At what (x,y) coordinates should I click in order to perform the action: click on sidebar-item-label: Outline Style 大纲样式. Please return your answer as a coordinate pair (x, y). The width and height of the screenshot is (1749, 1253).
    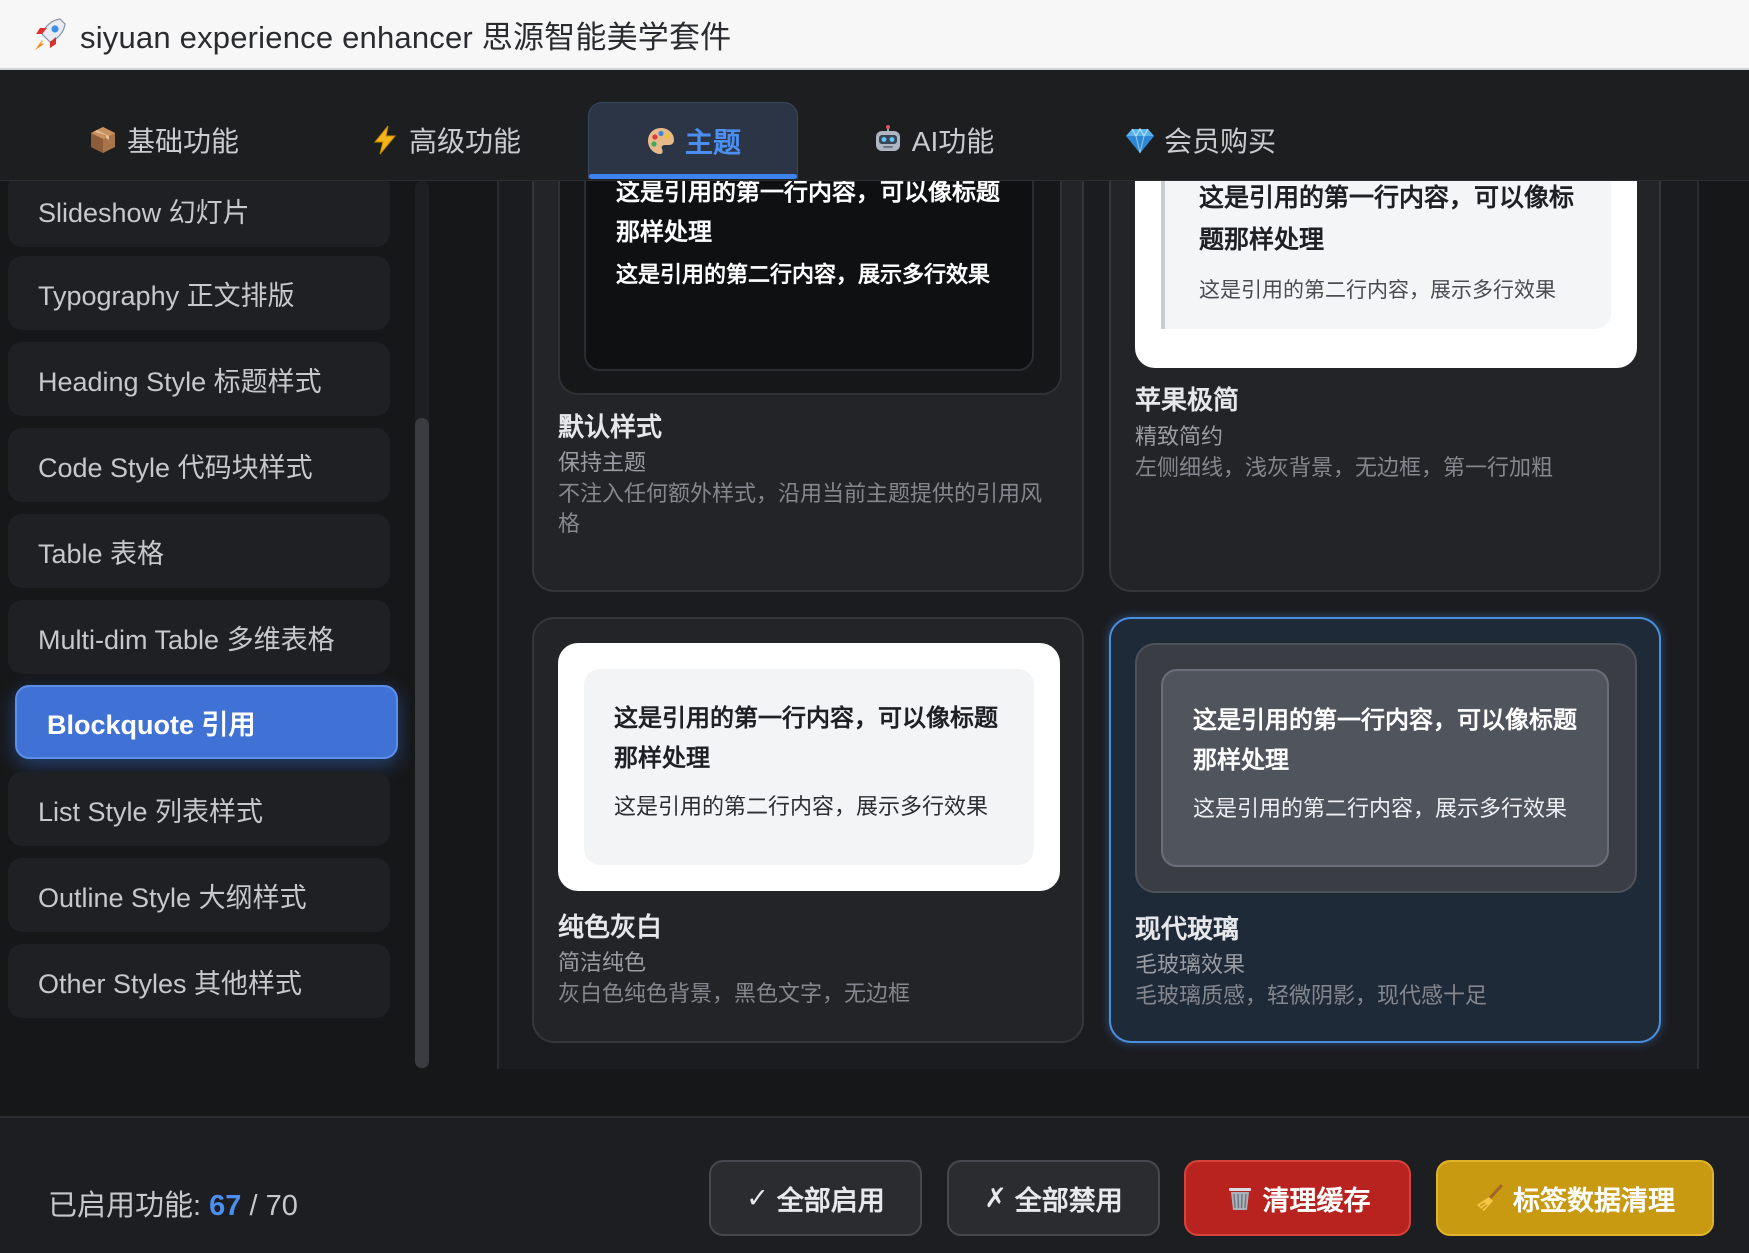
    Looking at the image, I should click on (172, 897).